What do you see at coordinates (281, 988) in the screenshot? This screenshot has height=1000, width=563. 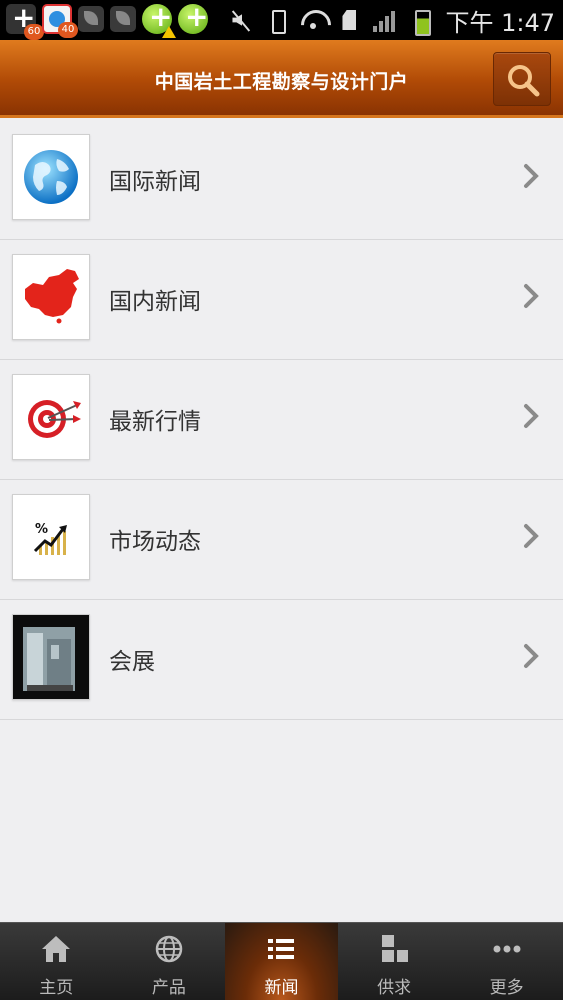 I see `tab-label: 新闻` at bounding box center [281, 988].